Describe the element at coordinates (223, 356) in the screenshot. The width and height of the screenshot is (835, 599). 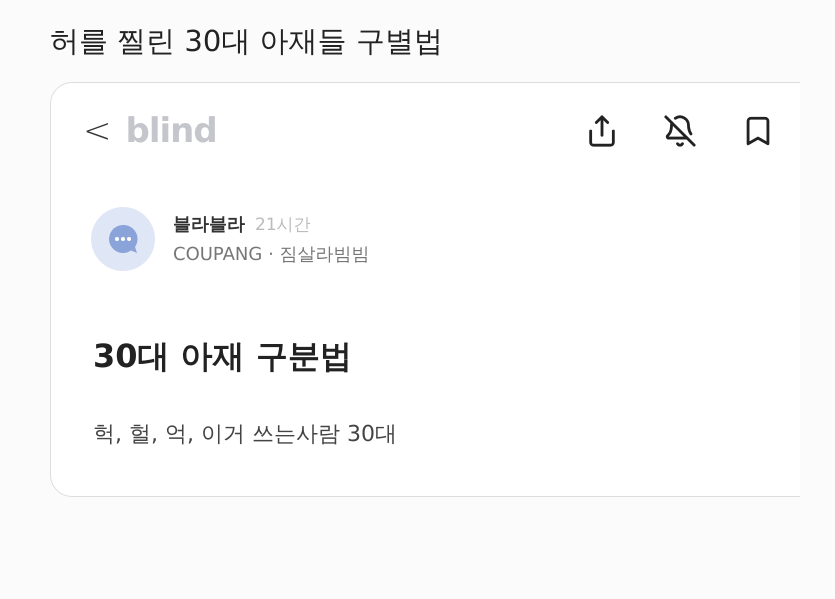
I see `post-title: 30대 아재 구분법` at that location.